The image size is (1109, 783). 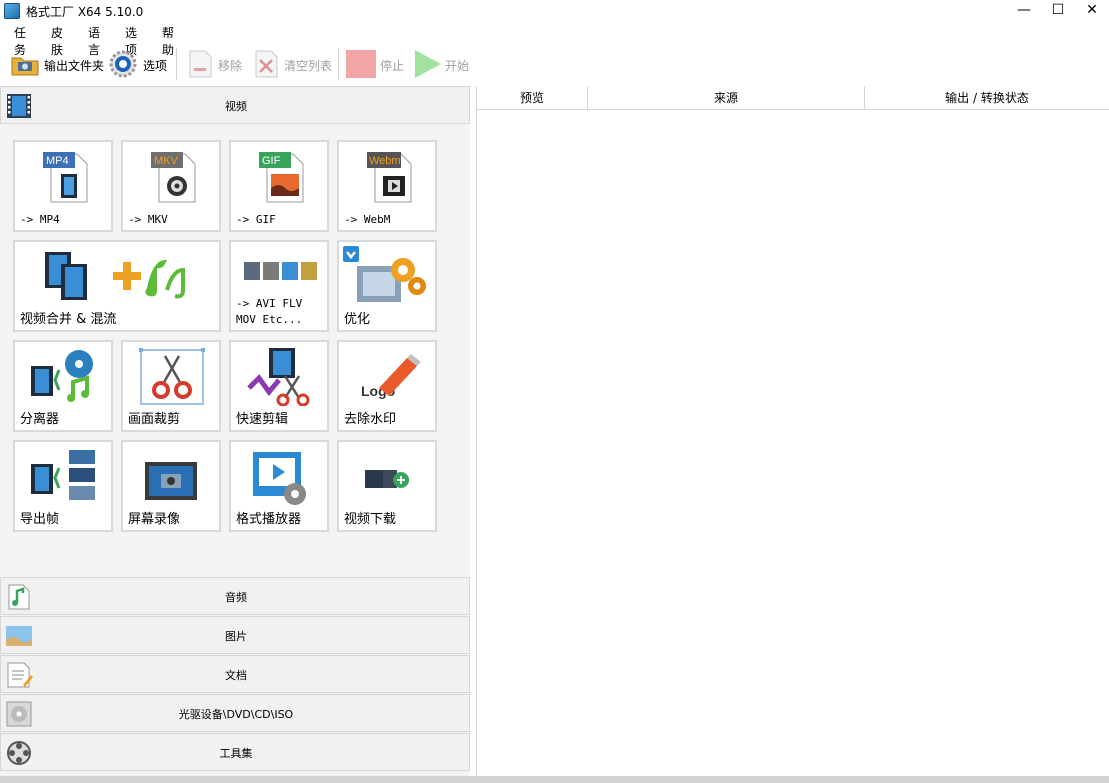 I want to click on category-document: 文档, so click(x=235, y=674).